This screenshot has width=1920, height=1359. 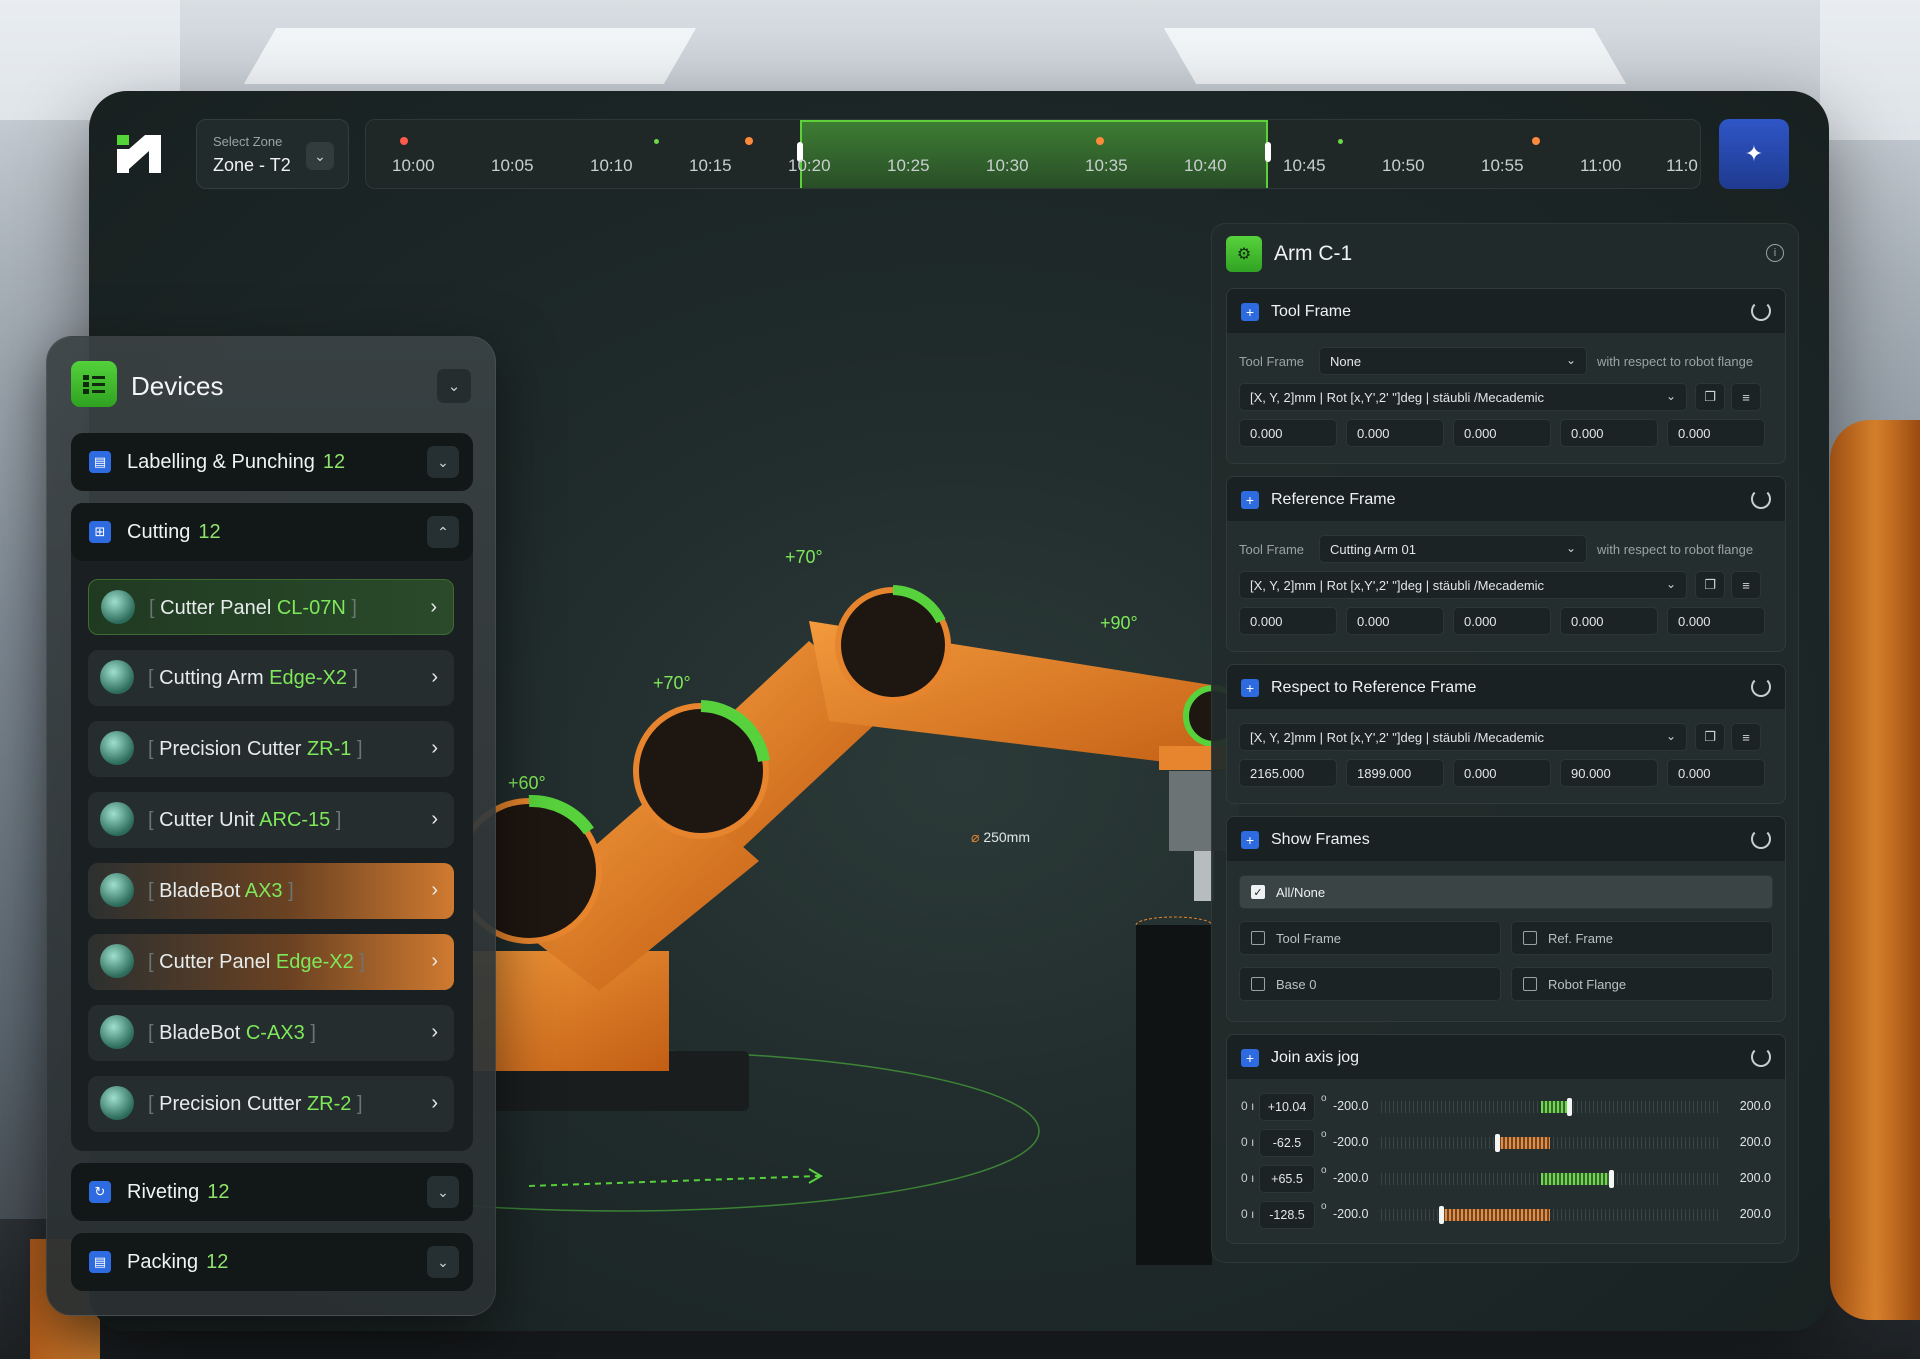 I want to click on category-labelling: ▤ Labelling & Punching 12 ⌄, so click(x=272, y=462).